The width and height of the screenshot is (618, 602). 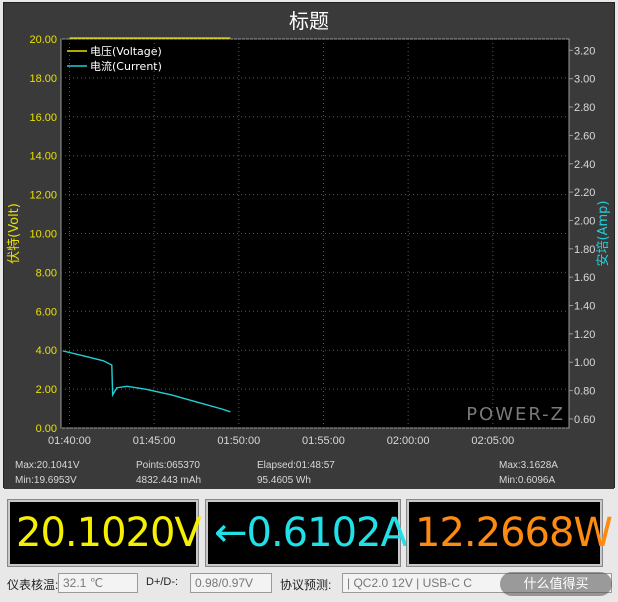 I want to click on stat-points: Points:065370, so click(x=168, y=465).